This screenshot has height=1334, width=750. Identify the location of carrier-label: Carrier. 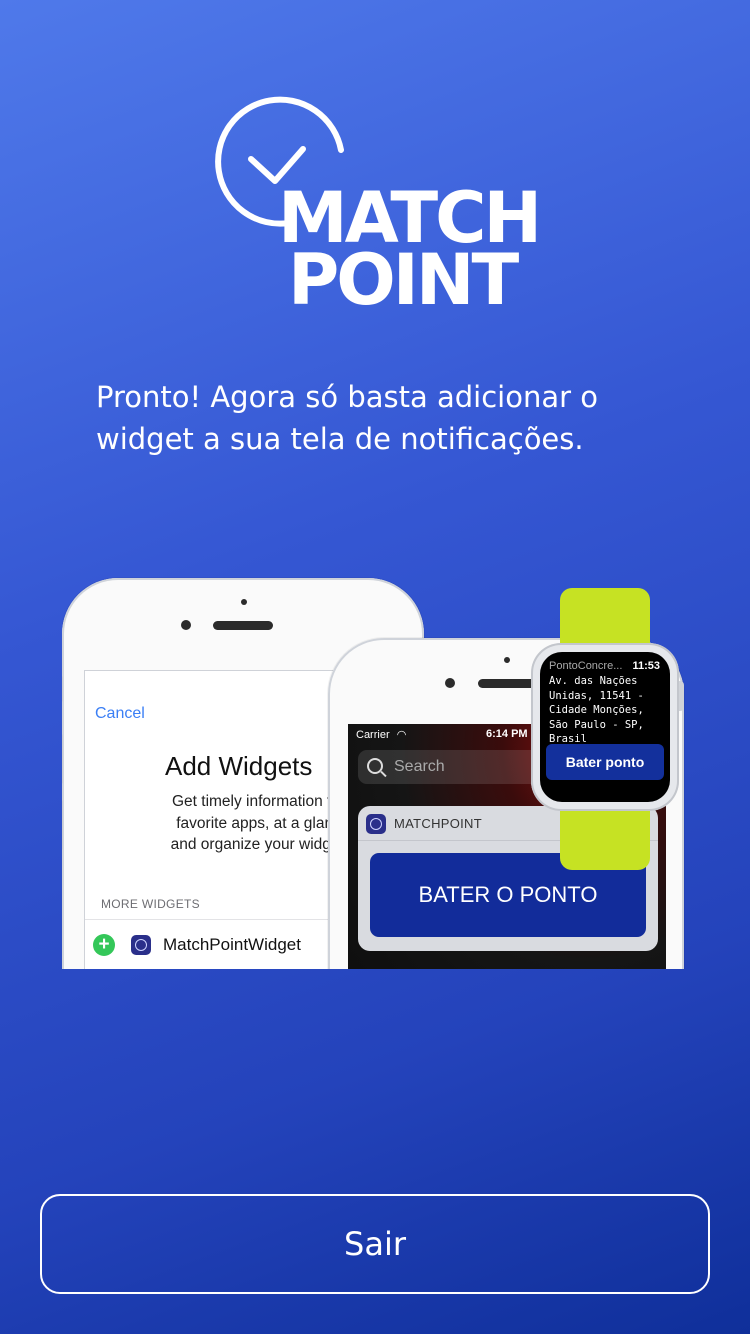
(373, 735).